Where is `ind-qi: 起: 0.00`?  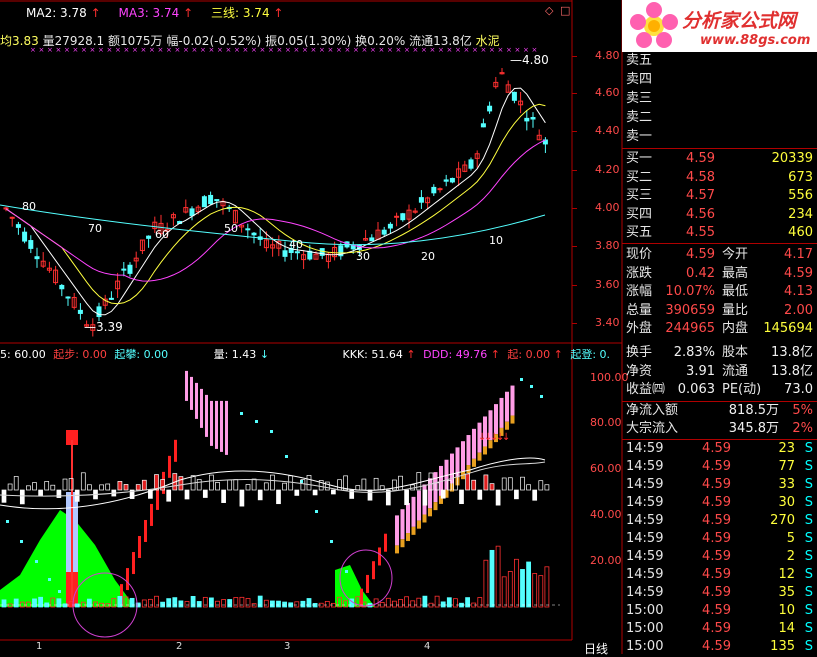 ind-qi: 起: 0.00 is located at coordinates (529, 354).